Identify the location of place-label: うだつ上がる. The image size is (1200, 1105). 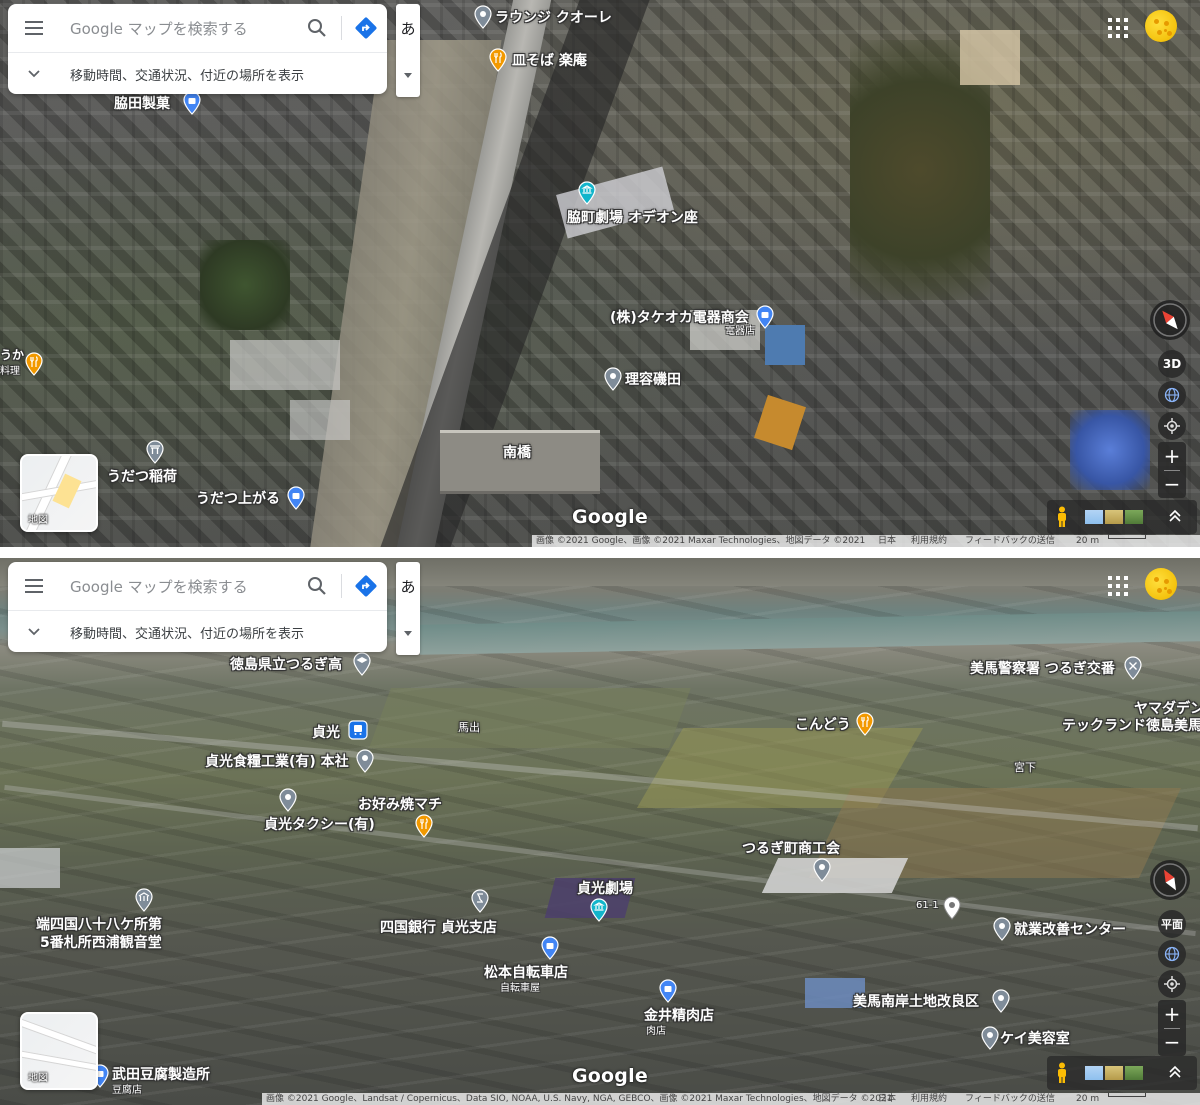
(238, 499).